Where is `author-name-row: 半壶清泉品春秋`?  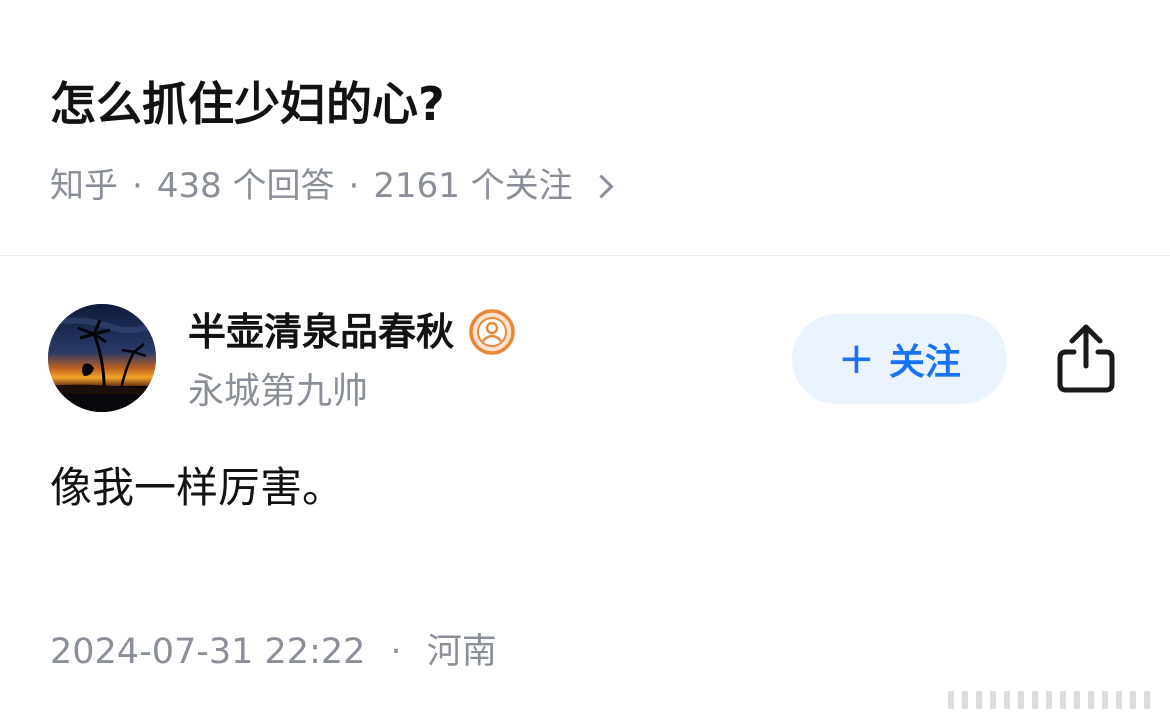 author-name-row: 半壶清泉品春秋 is located at coordinates (352, 332).